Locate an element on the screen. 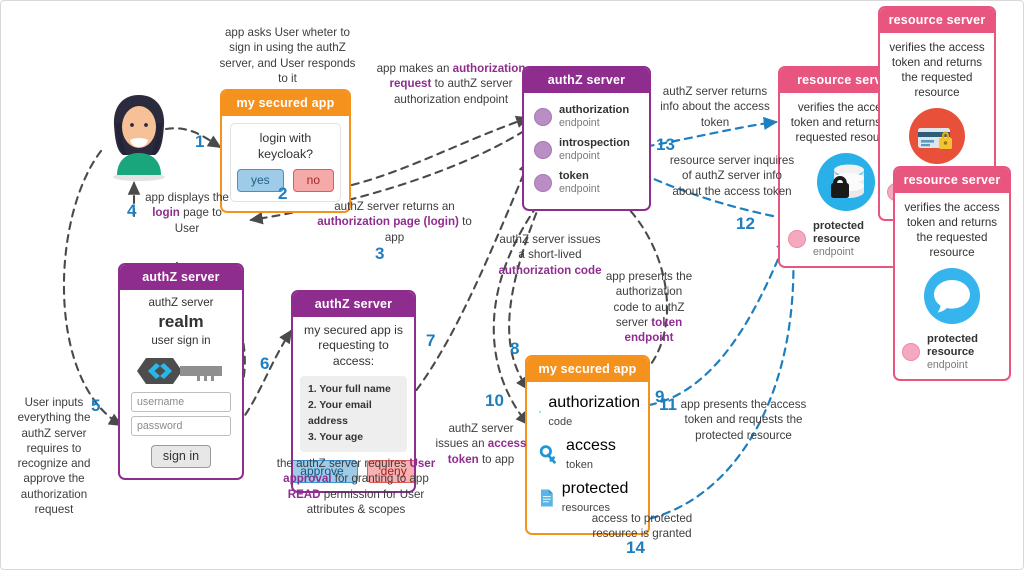  annotation-6-post: permission for User attributes & scopes is located at coordinates (365, 501).